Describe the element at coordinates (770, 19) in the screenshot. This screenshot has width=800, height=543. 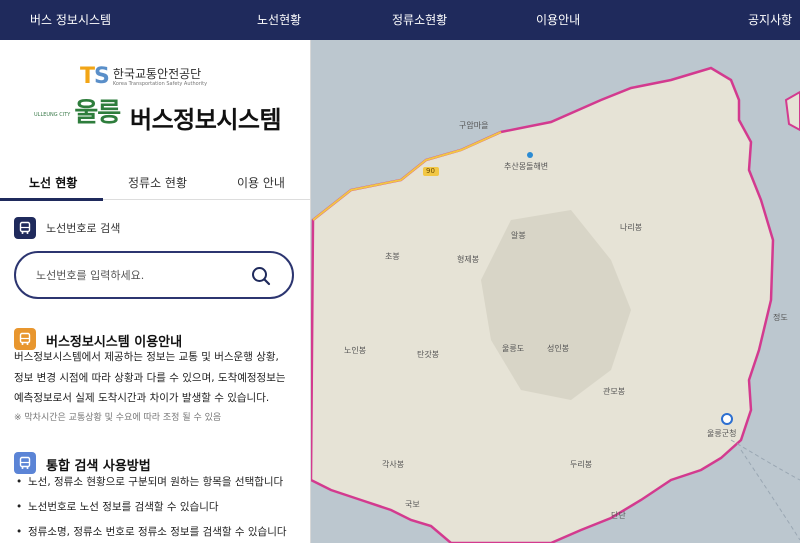
I see `nav-notices: 공지사항` at that location.